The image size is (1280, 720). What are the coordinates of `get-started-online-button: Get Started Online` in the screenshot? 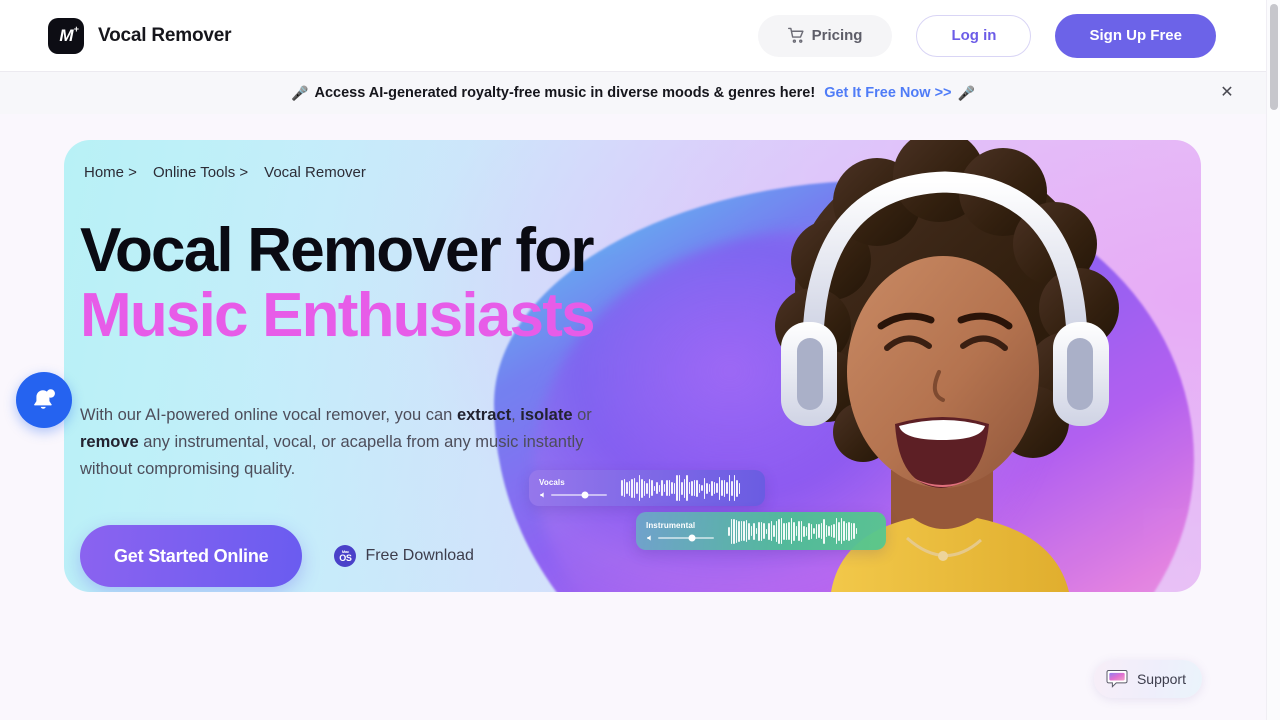 It's located at (191, 556).